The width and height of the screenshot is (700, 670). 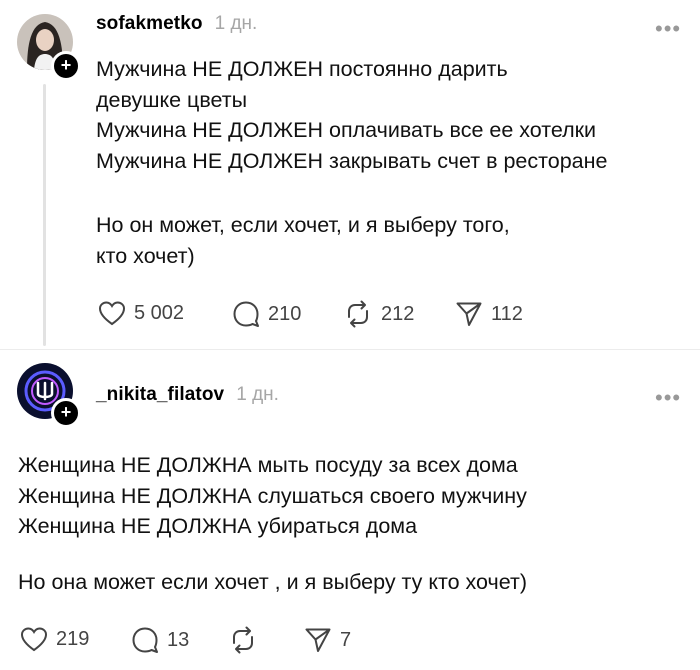 I want to click on comment-count: 13, so click(x=178, y=639).